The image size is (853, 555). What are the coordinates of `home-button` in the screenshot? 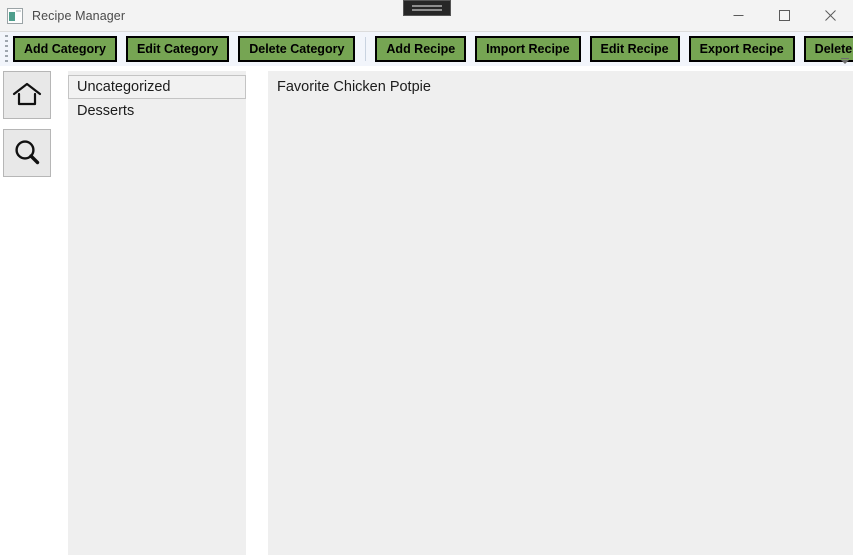 It's located at (27, 95).